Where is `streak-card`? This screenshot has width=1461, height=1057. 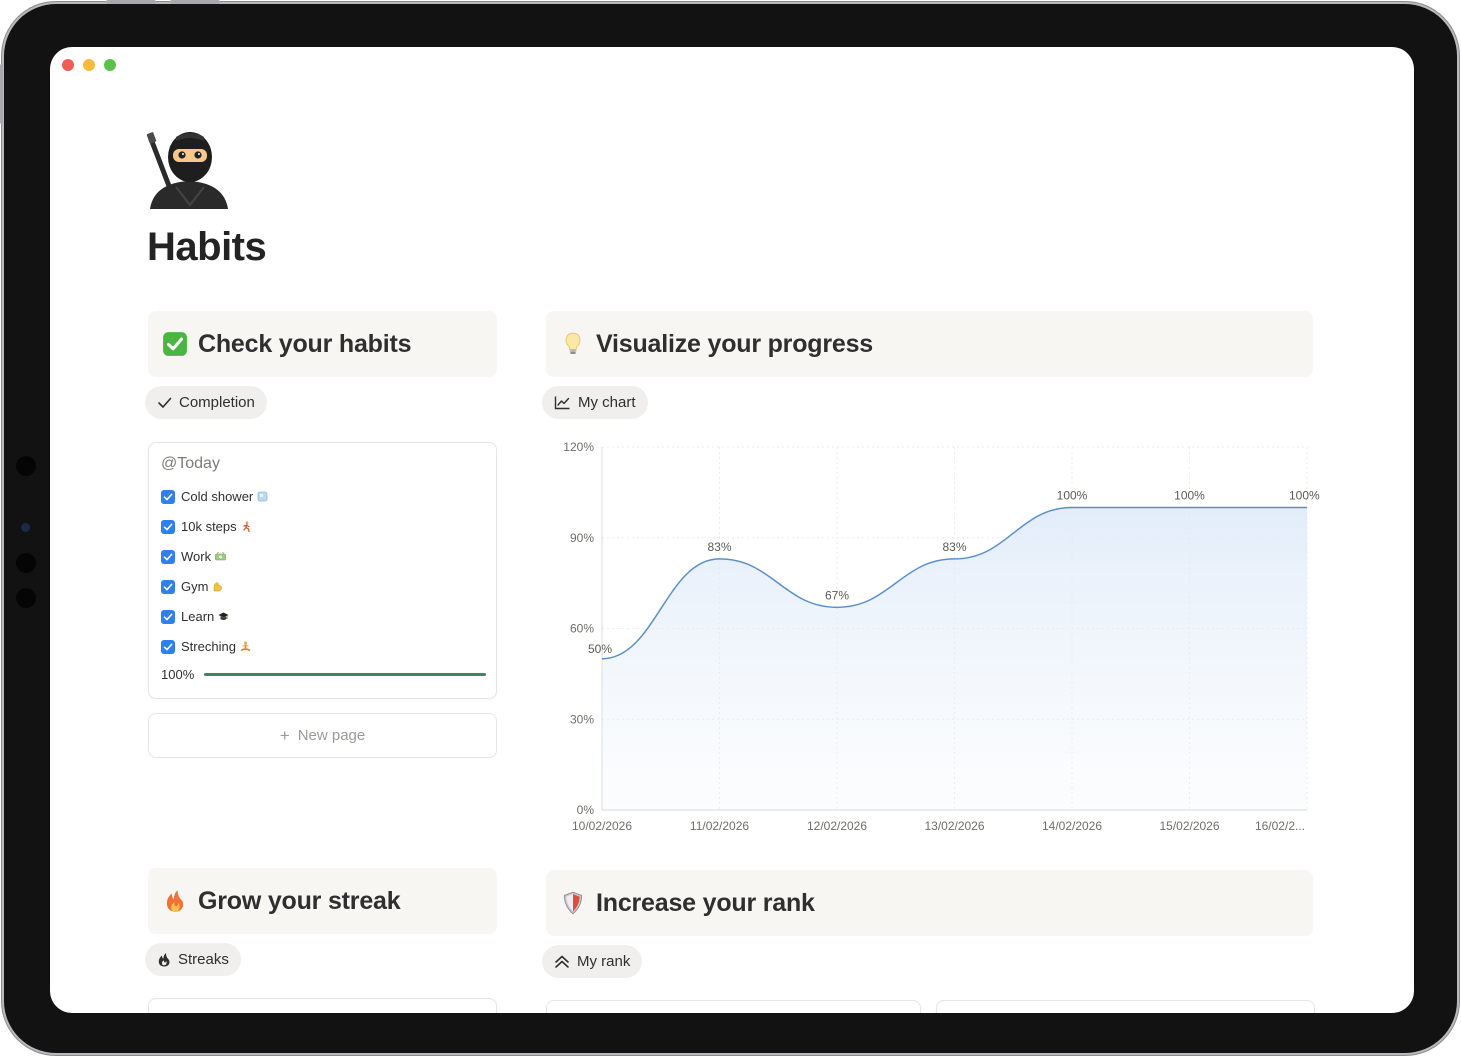 streak-card is located at coordinates (322, 1005).